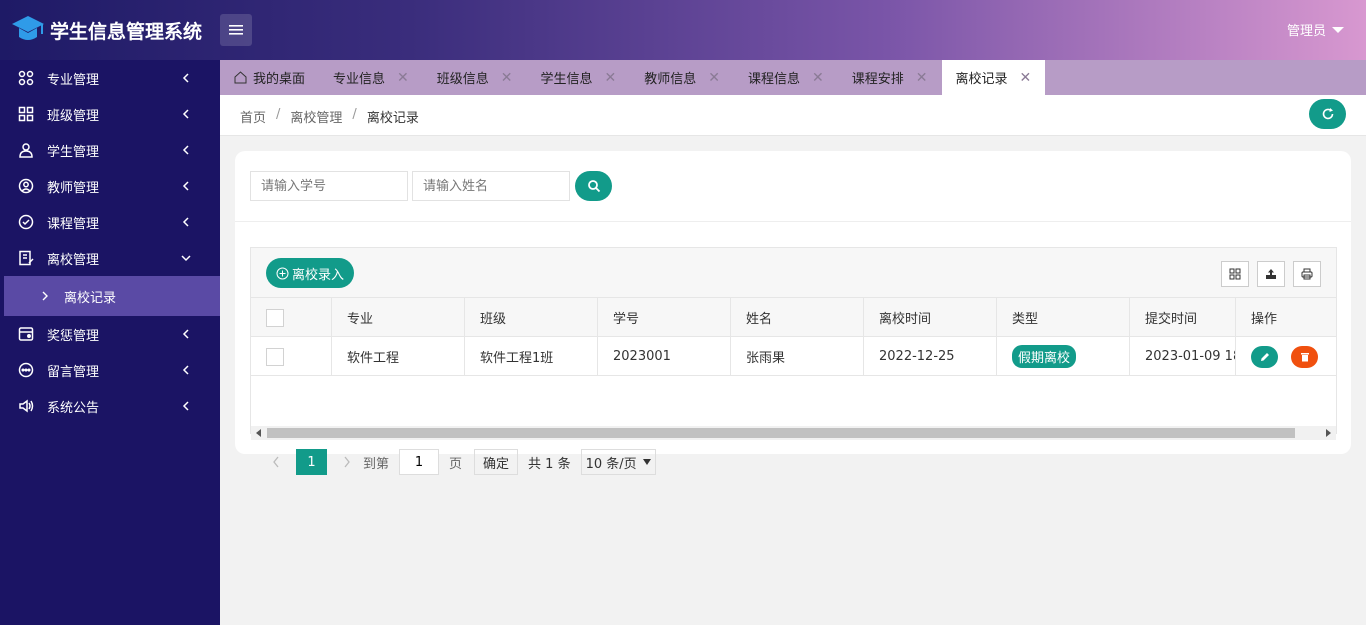 The width and height of the screenshot is (1366, 625). I want to click on refresh-button, so click(1327, 114).